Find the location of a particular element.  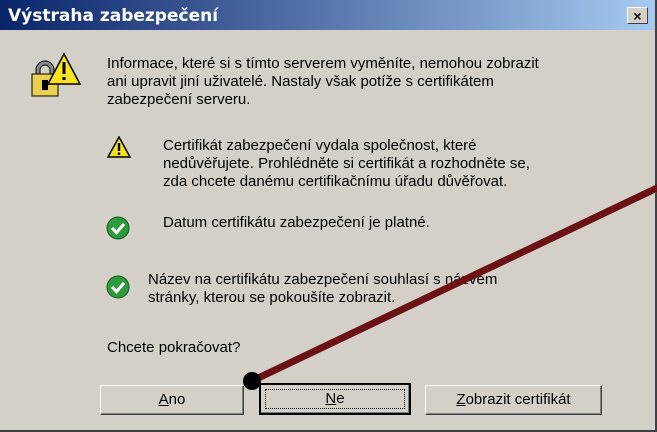

warning-icon is located at coordinates (119, 147).